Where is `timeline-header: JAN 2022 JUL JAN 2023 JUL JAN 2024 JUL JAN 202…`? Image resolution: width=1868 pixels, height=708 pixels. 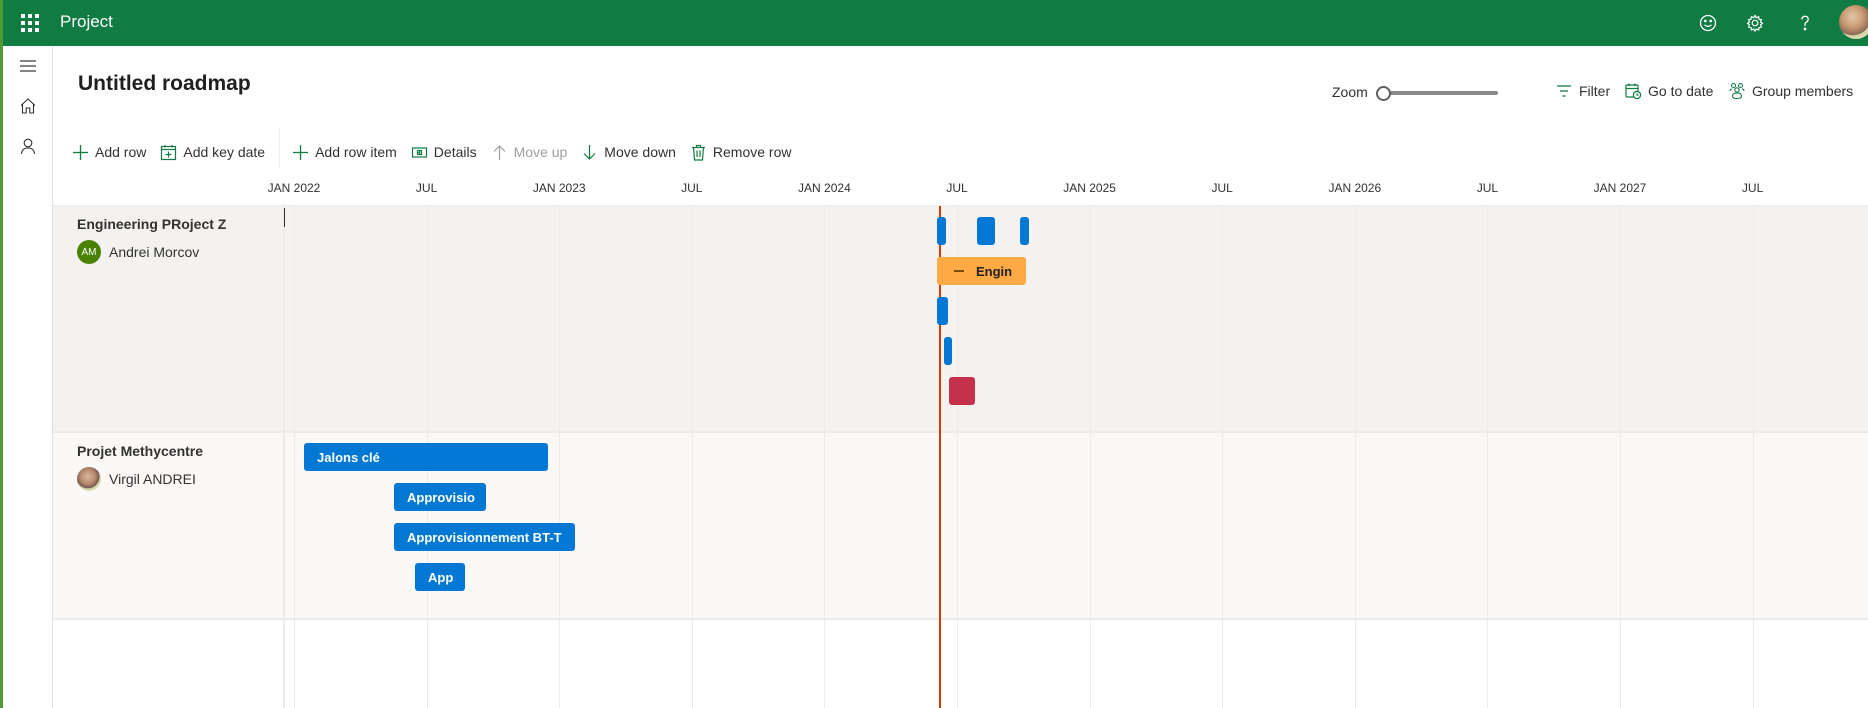 timeline-header: JAN 2022 JUL JAN 2023 JUL JAN 2024 JUL JAN 202… is located at coordinates (960, 189).